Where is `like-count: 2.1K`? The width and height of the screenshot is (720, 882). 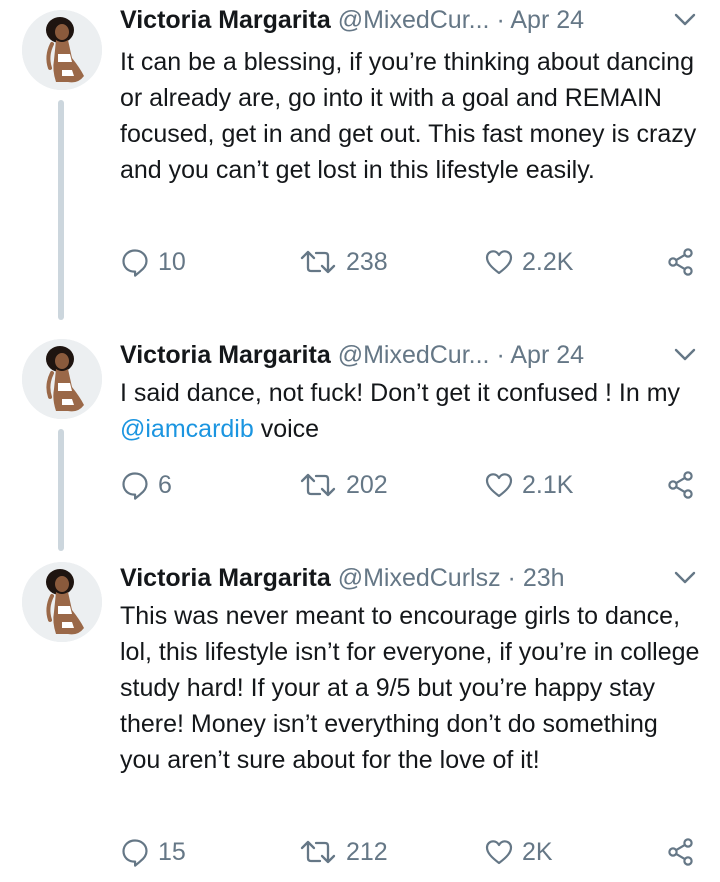
like-count: 2.1K is located at coordinates (548, 484).